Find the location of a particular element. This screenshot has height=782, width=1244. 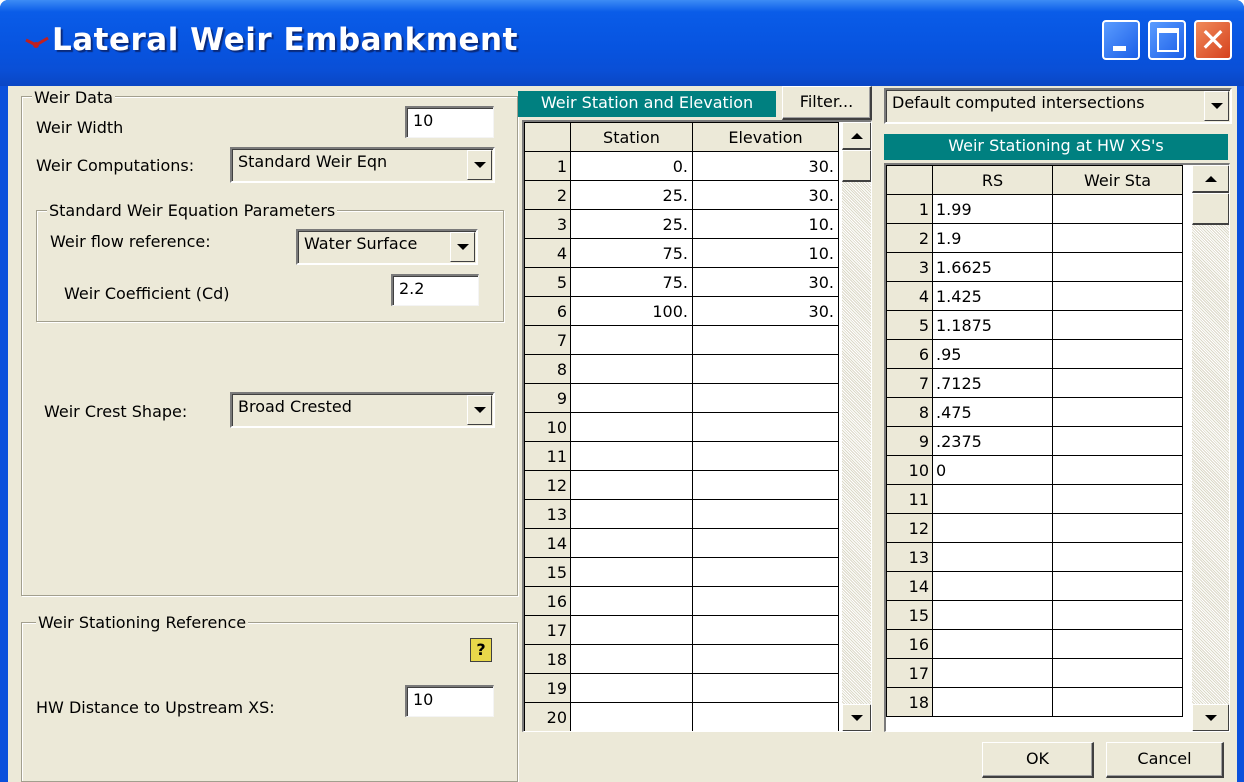

column-header-elevation: Elevation is located at coordinates (765, 137).